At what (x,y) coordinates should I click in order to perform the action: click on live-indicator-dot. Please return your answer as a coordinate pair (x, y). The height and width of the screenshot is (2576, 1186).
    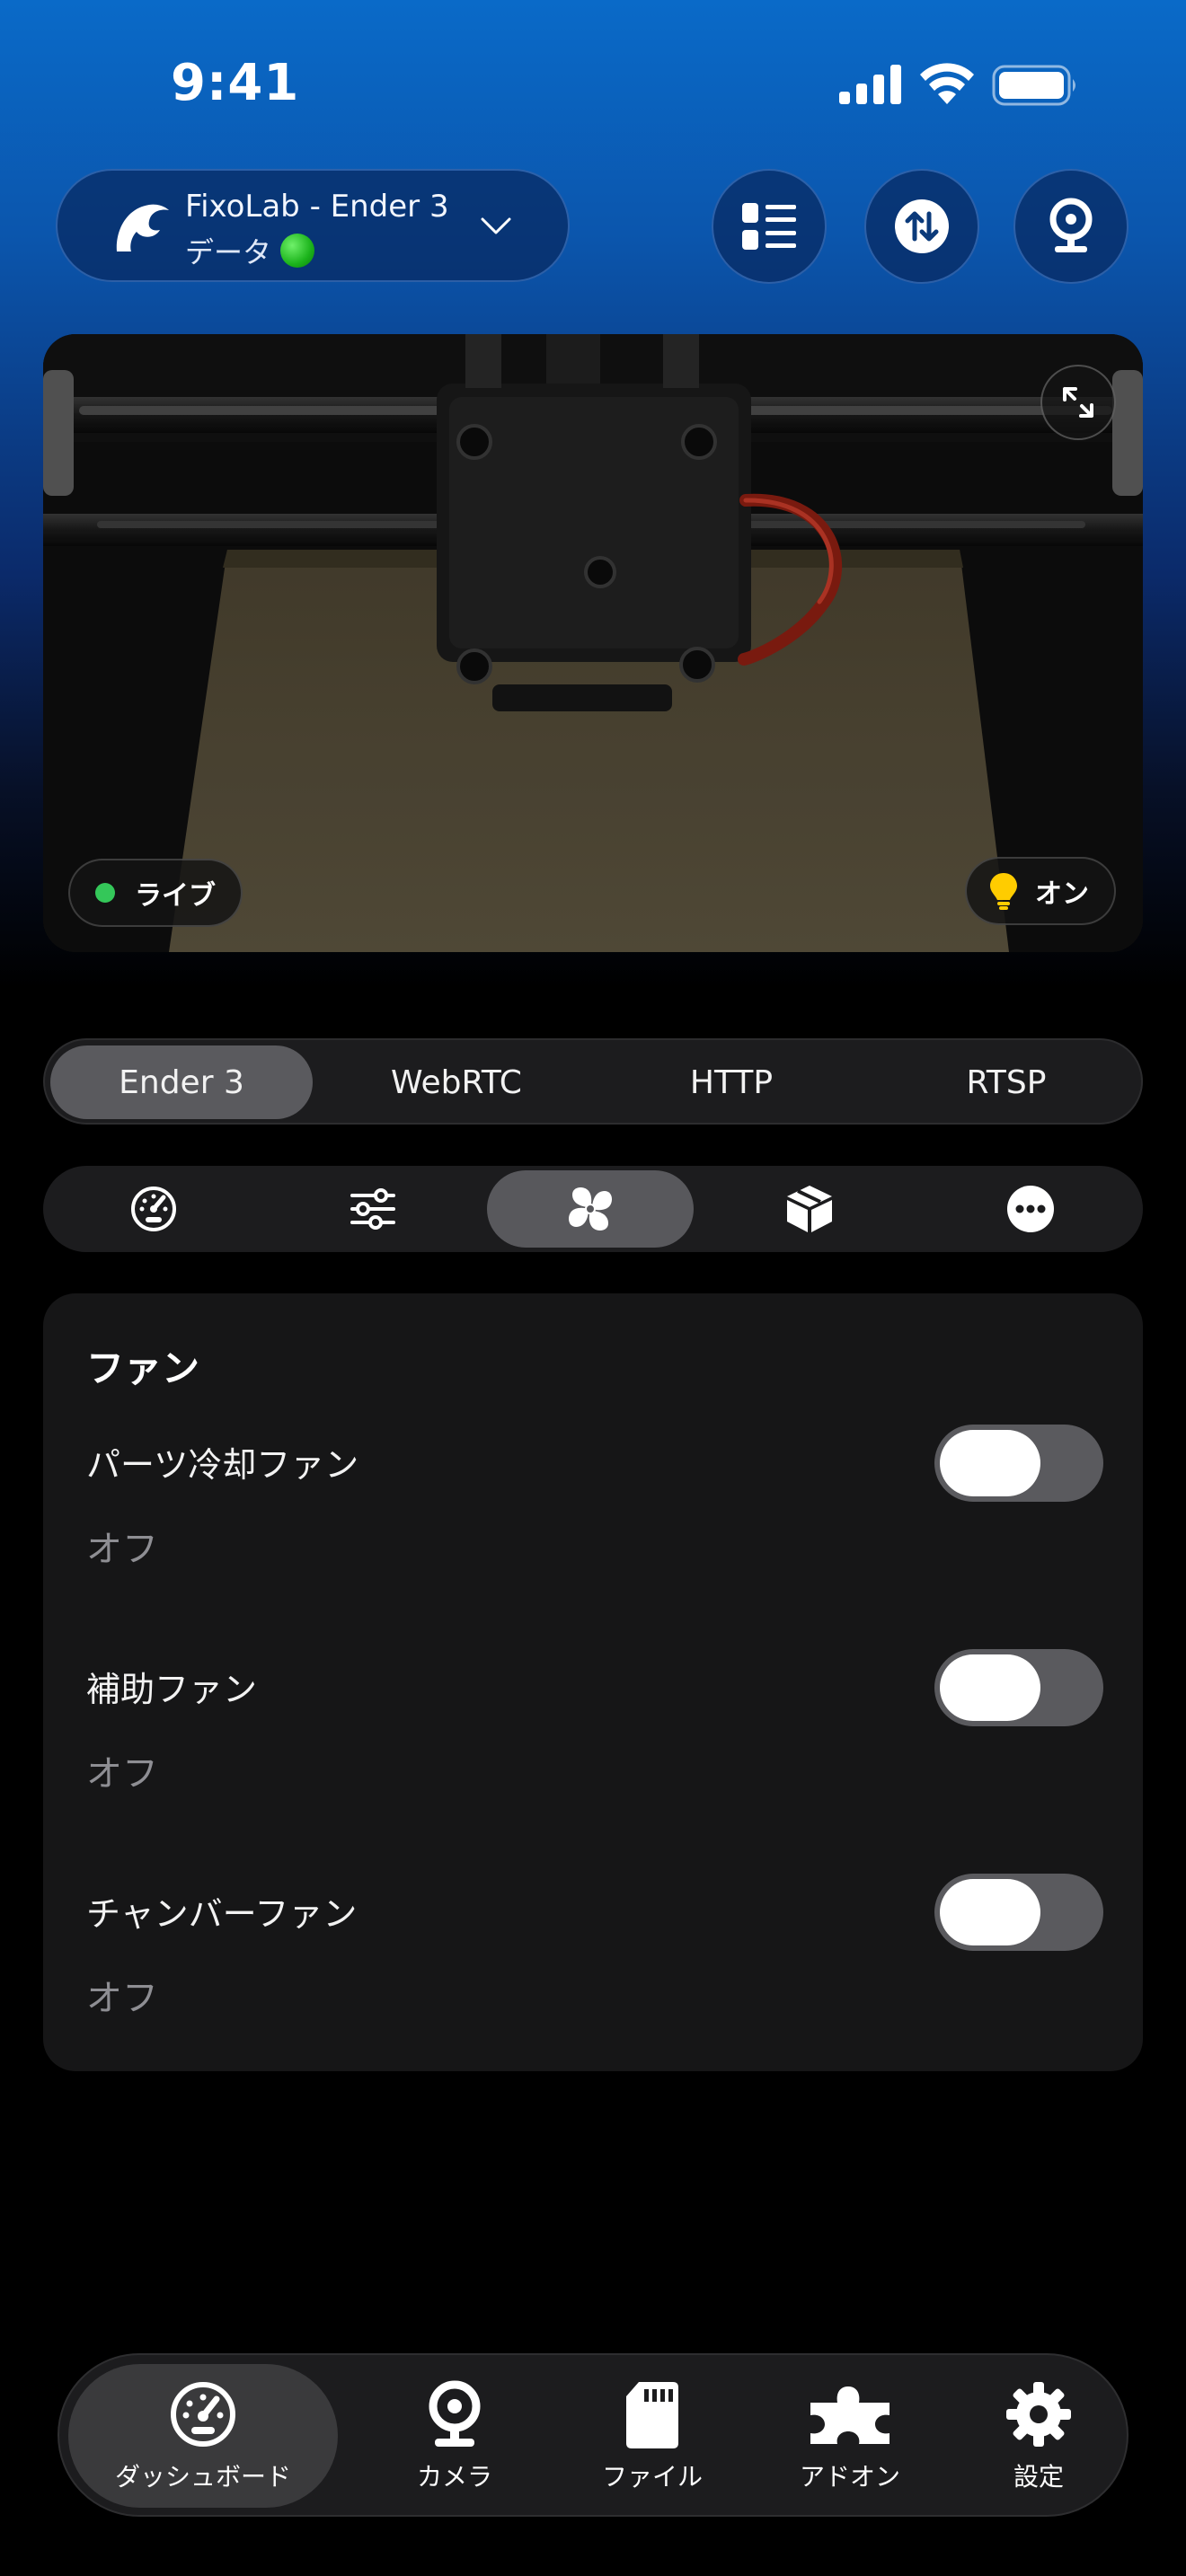
    Looking at the image, I should click on (105, 893).